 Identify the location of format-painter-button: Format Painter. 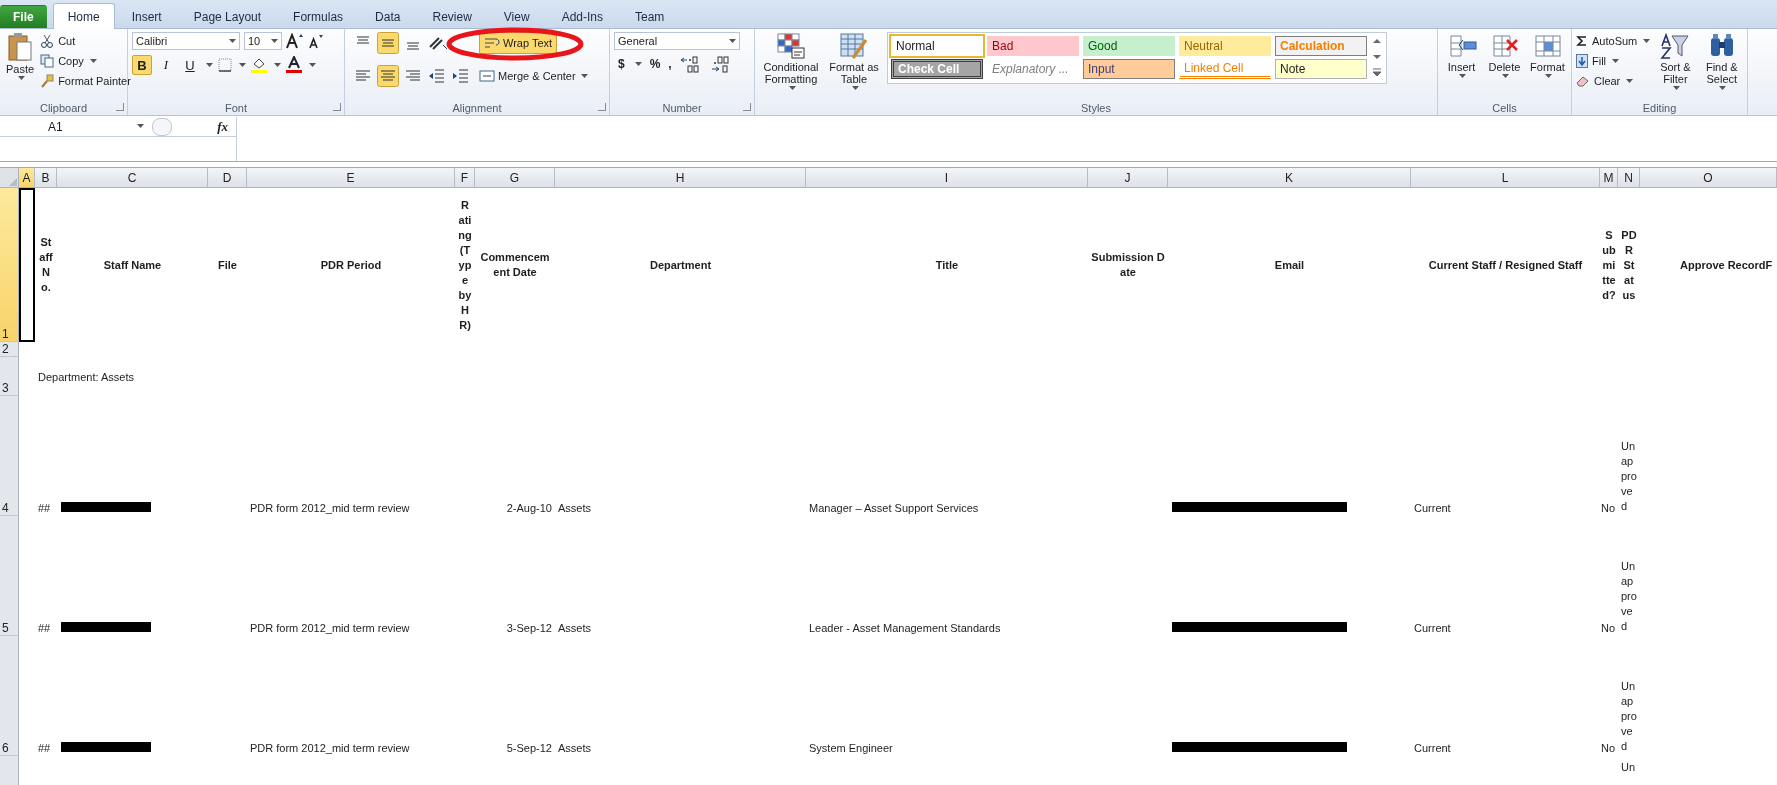
(85, 81).